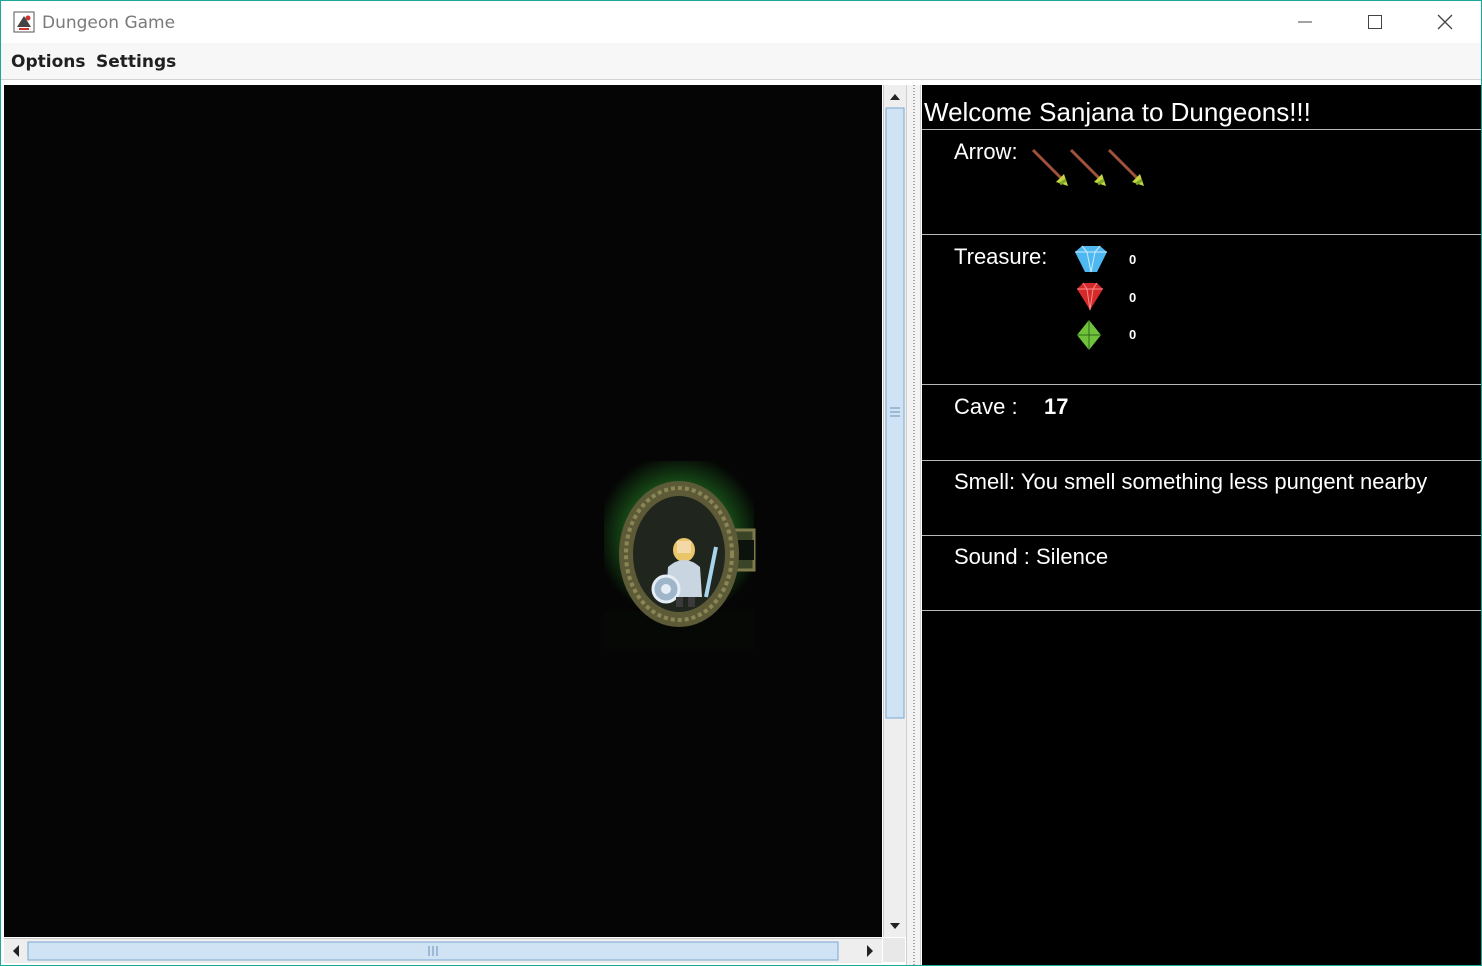 This screenshot has height=966, width=1482. Describe the element at coordinates (1201, 182) in the screenshot. I see `arrow-section: Arrow:` at that location.